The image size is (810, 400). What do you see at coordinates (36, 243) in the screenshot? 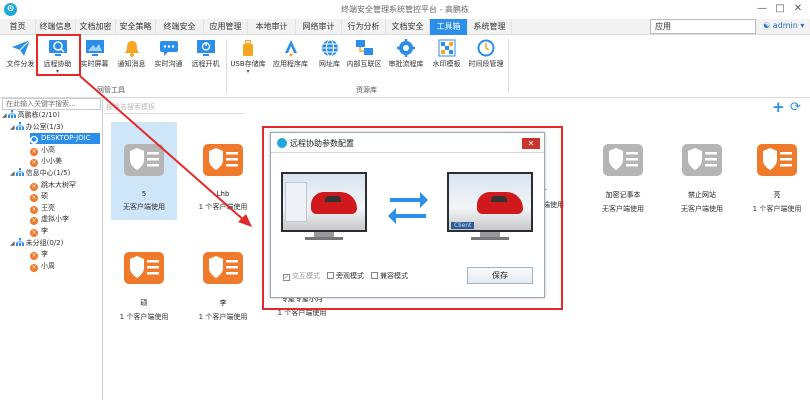
I see `tree-item: ◢ 未分组(0/2)` at bounding box center [36, 243].